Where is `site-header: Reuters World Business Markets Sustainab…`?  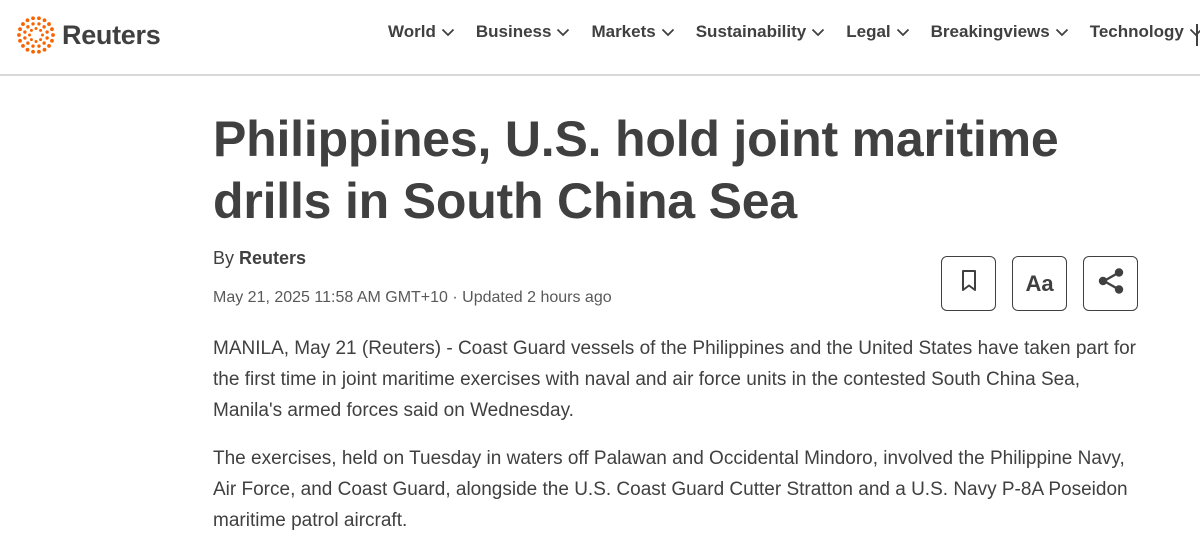
site-header: Reuters World Business Markets Sustainab… is located at coordinates (600, 38).